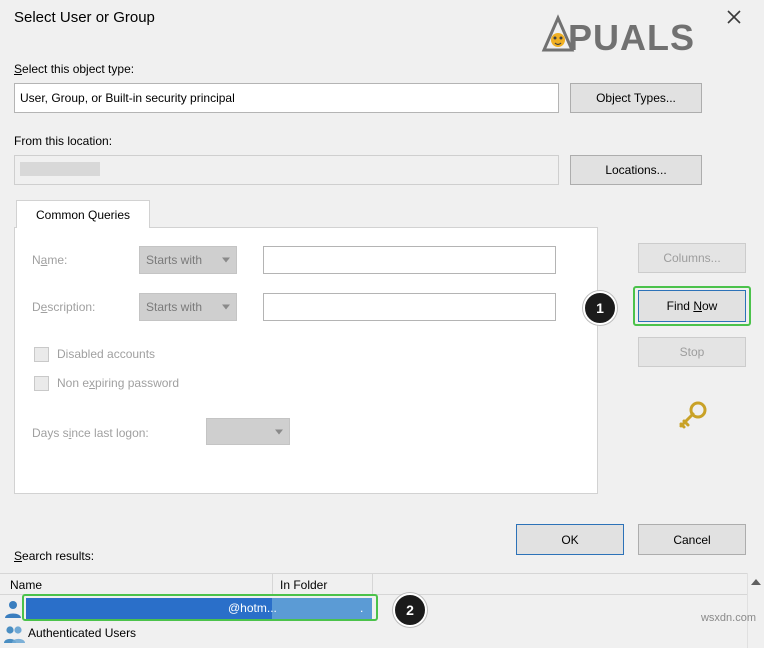 Image resolution: width=764 pixels, height=648 pixels. I want to click on user-icon, so click(13, 610).